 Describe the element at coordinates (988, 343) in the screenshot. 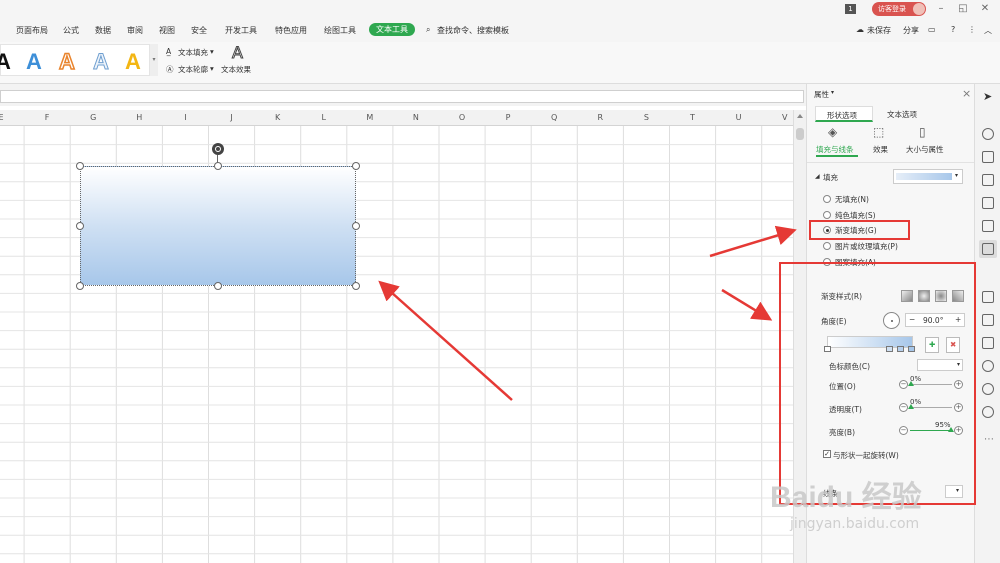

I see `image-icon` at that location.